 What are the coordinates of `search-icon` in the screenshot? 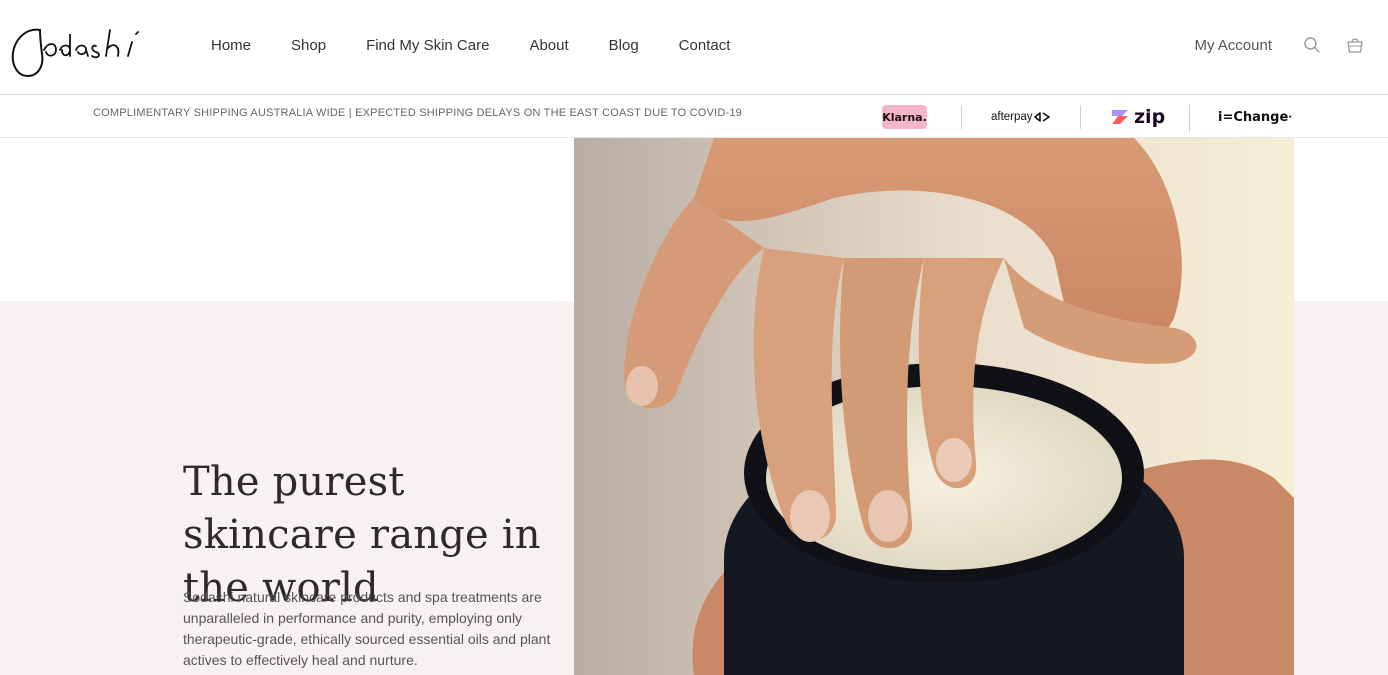 It's located at (1312, 45).